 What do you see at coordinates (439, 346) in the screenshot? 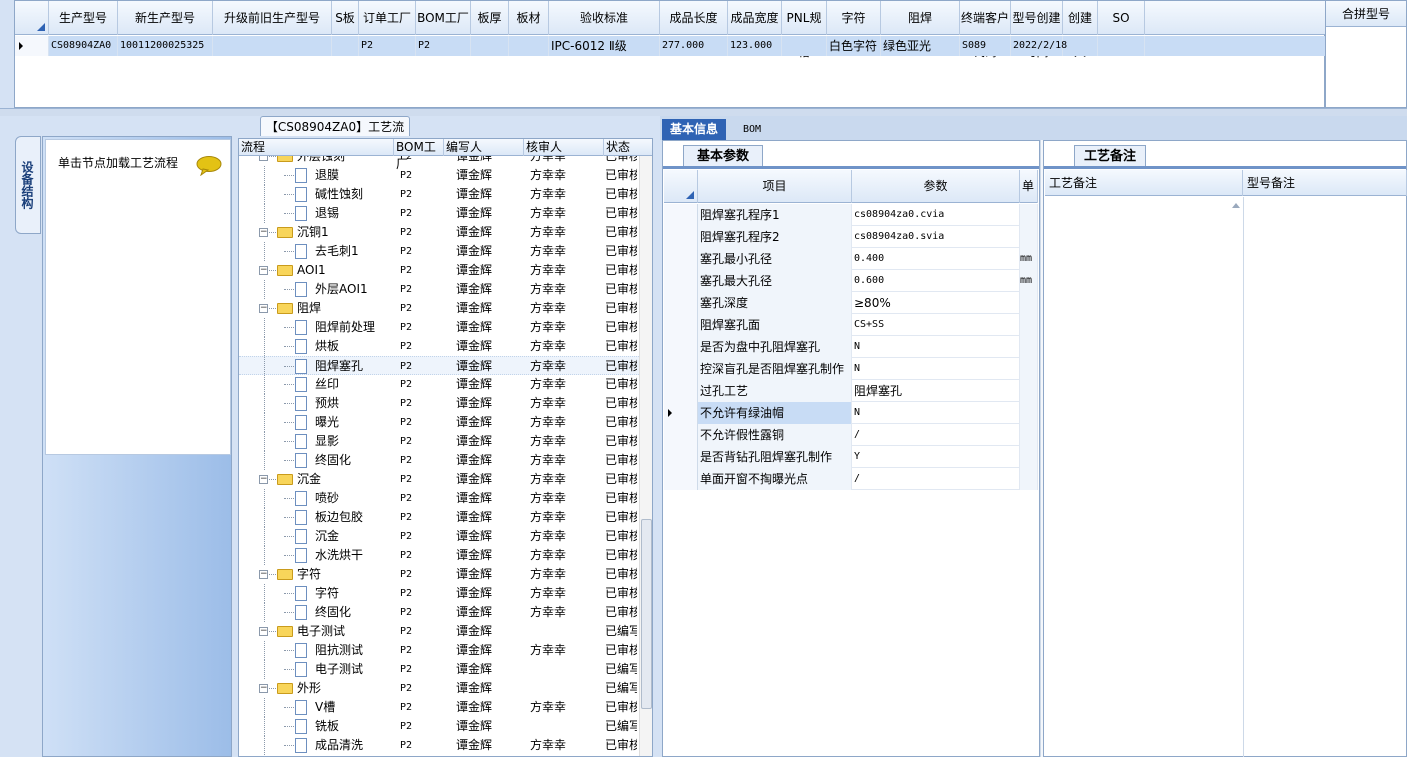
I see `tree-step-row: 烘板 P2 谭金辉 方幸幸 已审核` at bounding box center [439, 346].